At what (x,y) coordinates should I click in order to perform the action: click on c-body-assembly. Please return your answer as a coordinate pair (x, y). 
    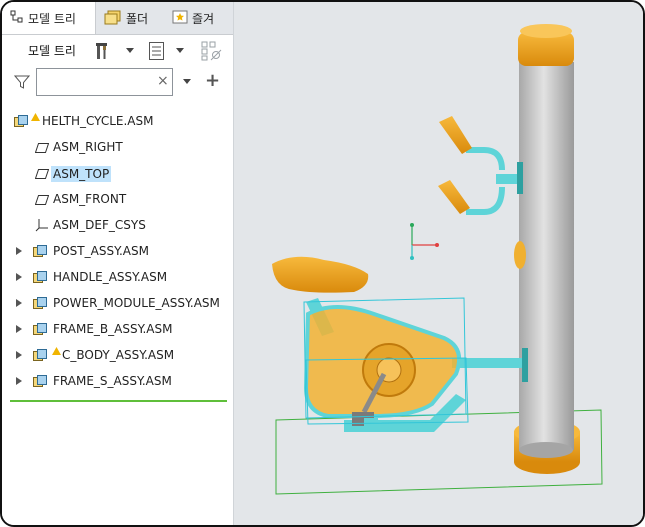
    Looking at the image, I should click on (382, 365).